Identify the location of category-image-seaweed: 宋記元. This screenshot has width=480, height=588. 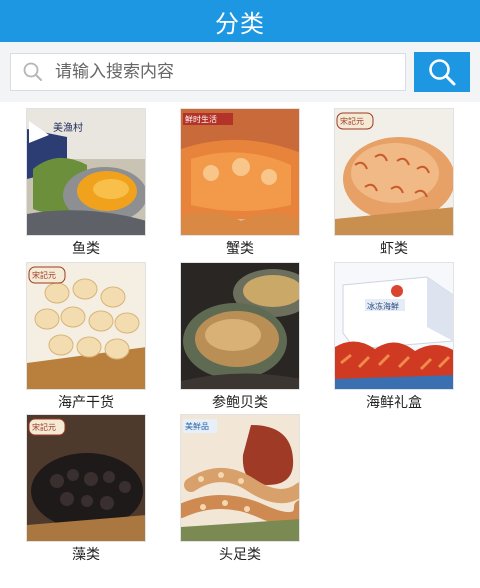
(86, 478).